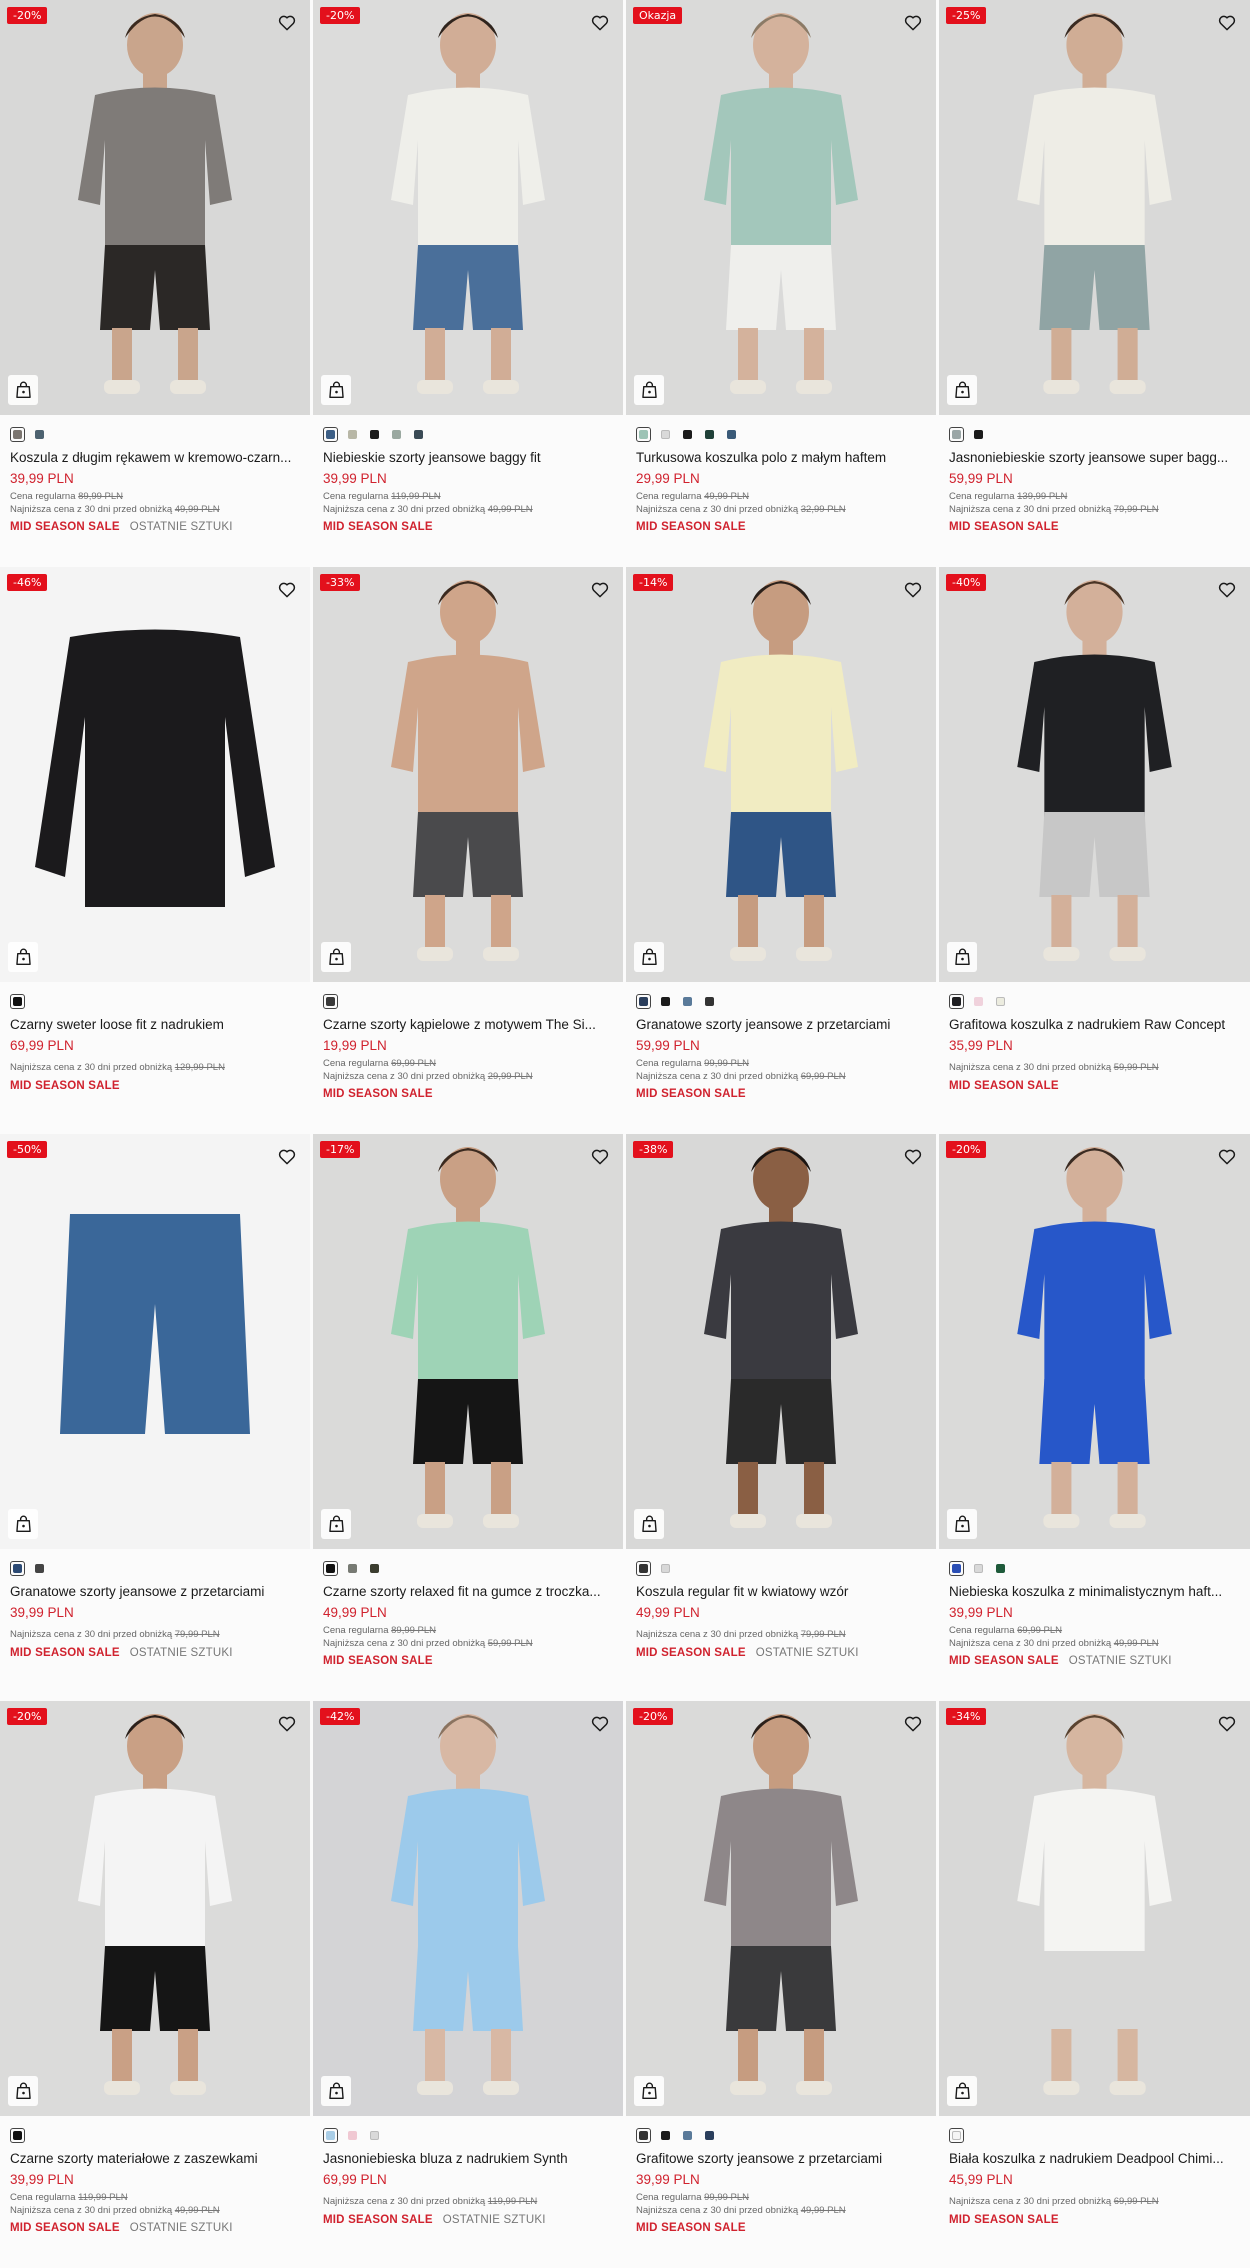  What do you see at coordinates (1094, 207) in the screenshot?
I see `product-image: -25%` at bounding box center [1094, 207].